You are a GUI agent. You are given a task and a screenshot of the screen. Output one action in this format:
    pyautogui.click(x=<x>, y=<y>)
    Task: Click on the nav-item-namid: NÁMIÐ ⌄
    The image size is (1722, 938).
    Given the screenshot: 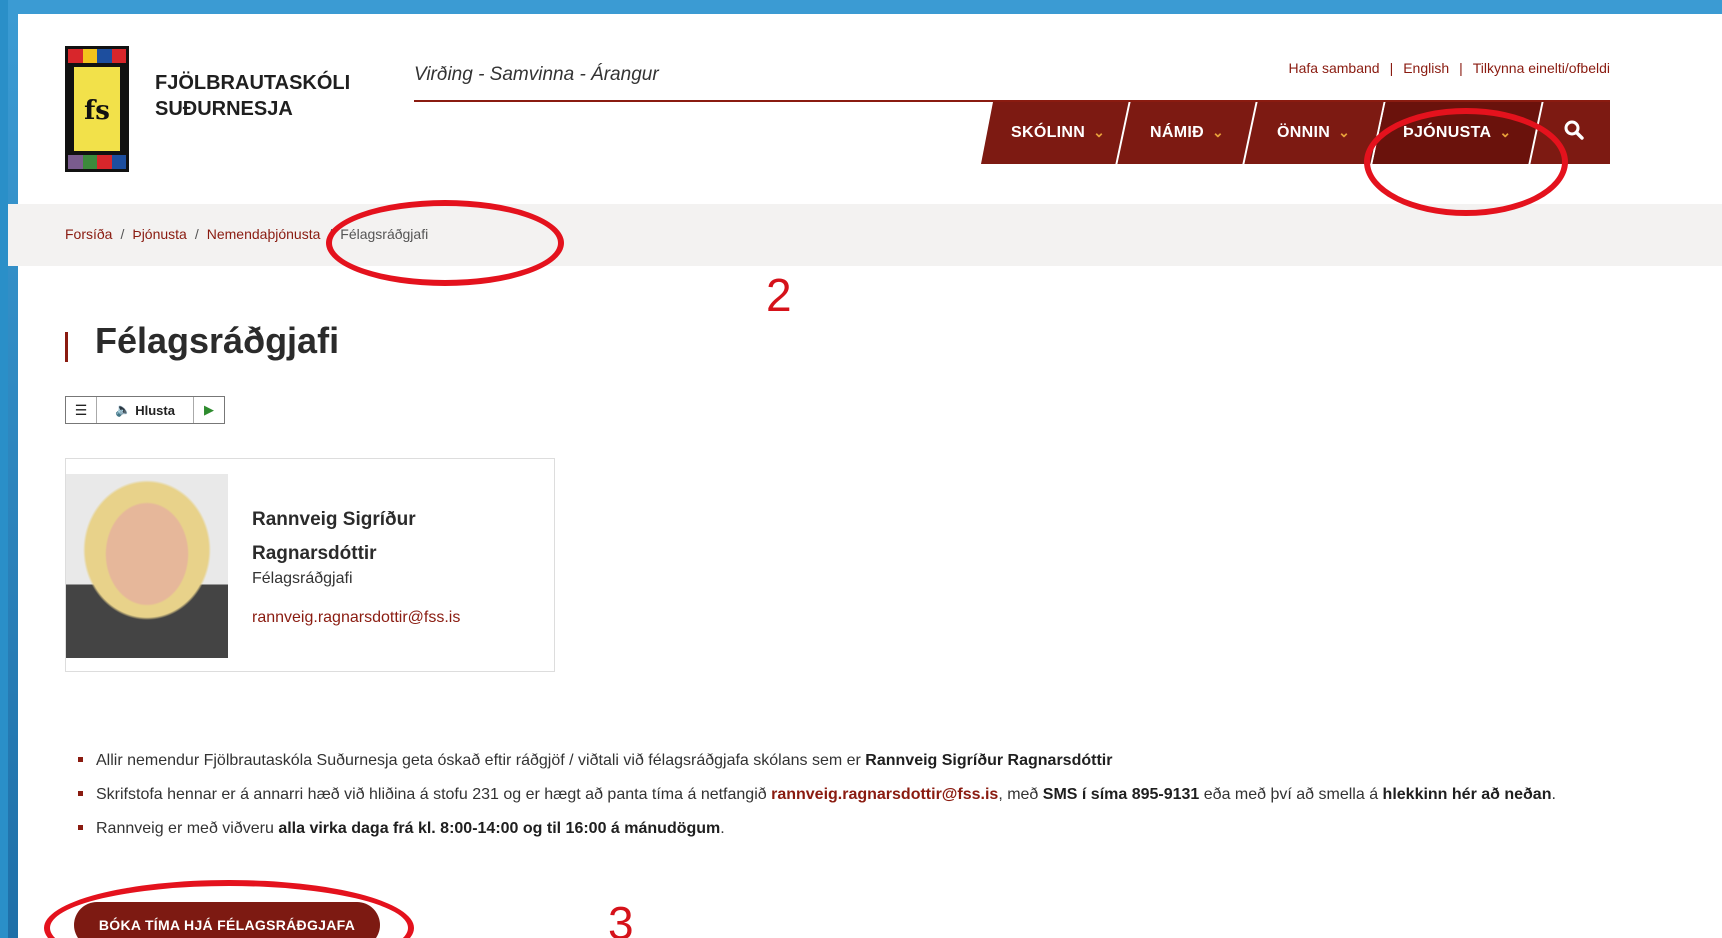 What is the action you would take?
    pyautogui.click(x=1187, y=133)
    